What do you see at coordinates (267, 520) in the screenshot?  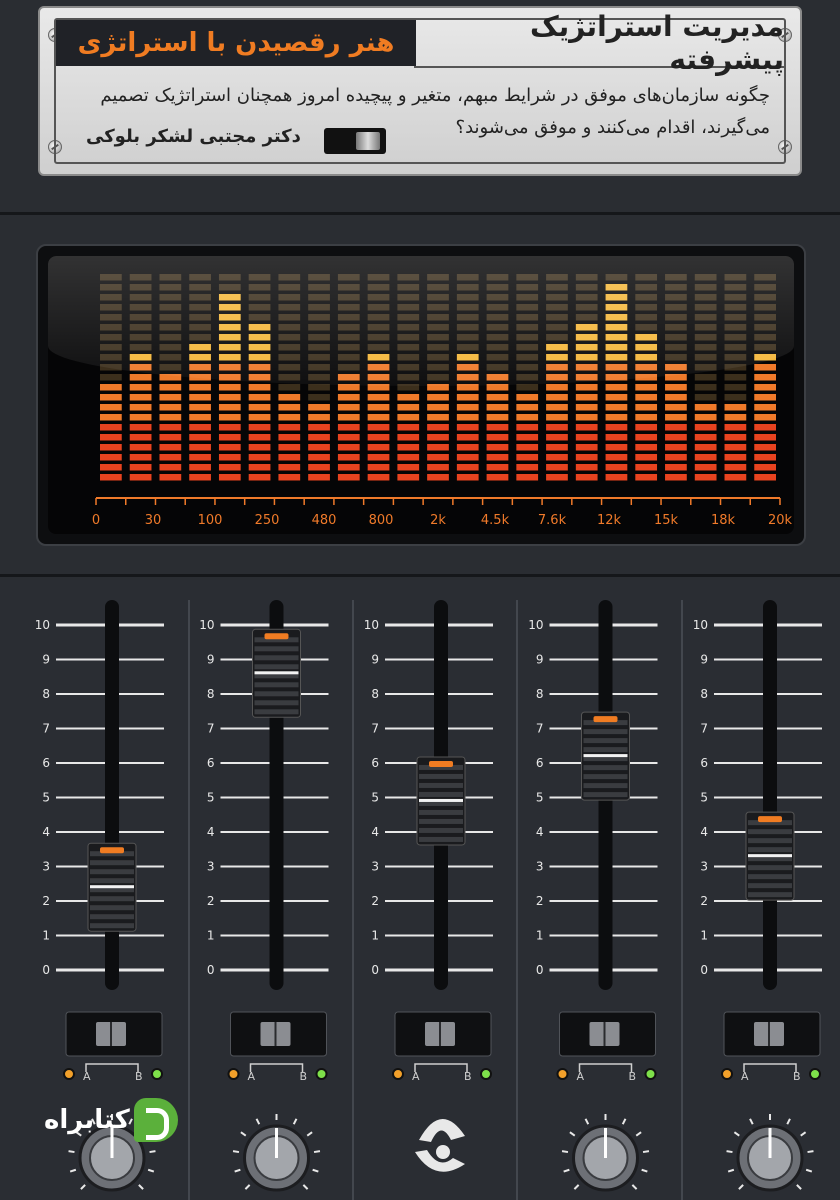 I see `eq-freq-label: 250` at bounding box center [267, 520].